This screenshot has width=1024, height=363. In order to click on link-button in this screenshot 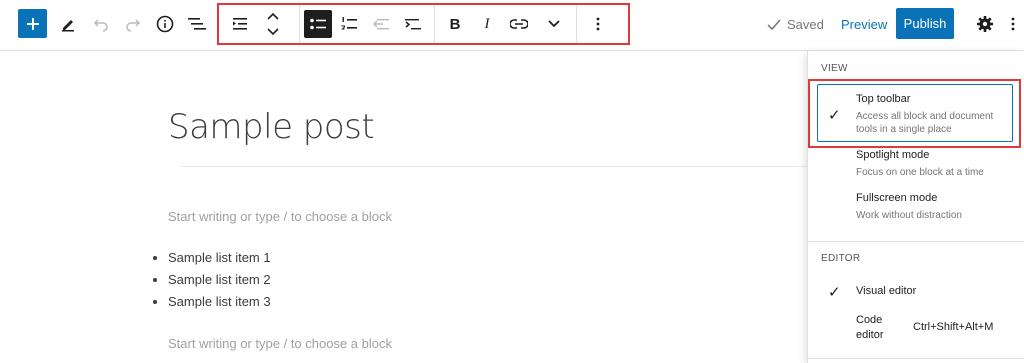, I will do `click(519, 24)`.